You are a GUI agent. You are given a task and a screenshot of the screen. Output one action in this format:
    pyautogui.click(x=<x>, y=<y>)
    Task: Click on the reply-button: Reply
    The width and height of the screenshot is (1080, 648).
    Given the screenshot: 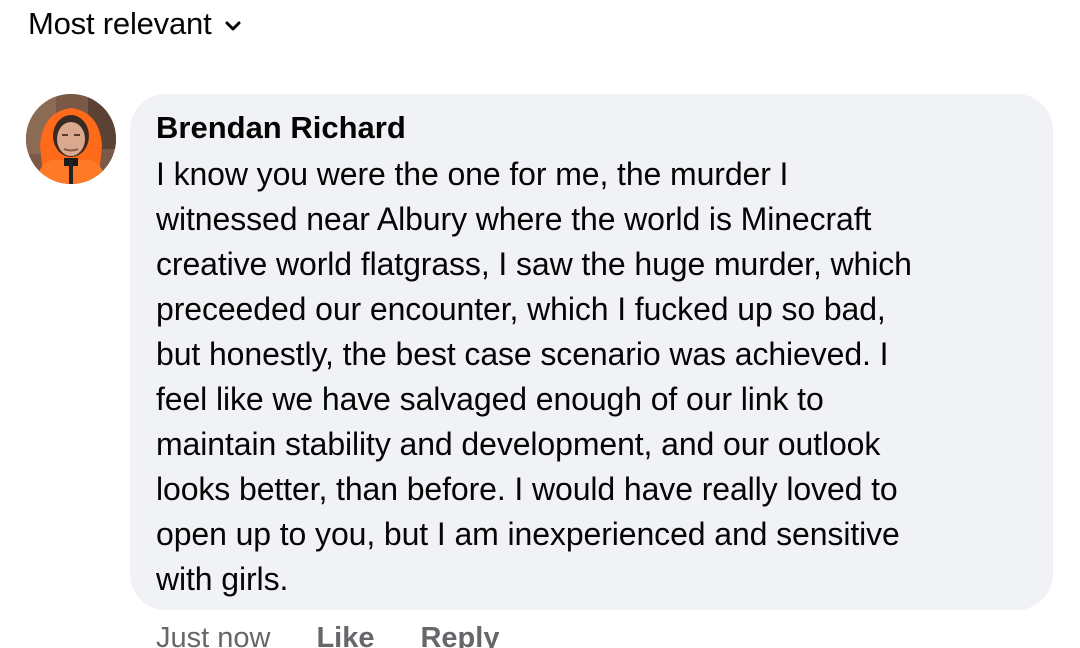 What is the action you would take?
    pyautogui.click(x=459, y=635)
    